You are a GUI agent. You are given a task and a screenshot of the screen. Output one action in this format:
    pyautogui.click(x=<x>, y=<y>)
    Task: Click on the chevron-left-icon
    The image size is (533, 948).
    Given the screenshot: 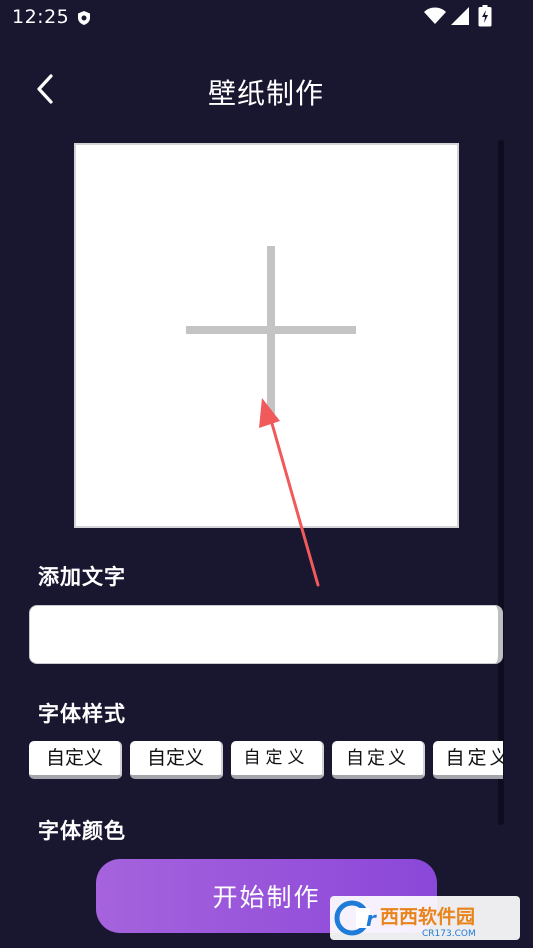 What is the action you would take?
    pyautogui.click(x=45, y=89)
    